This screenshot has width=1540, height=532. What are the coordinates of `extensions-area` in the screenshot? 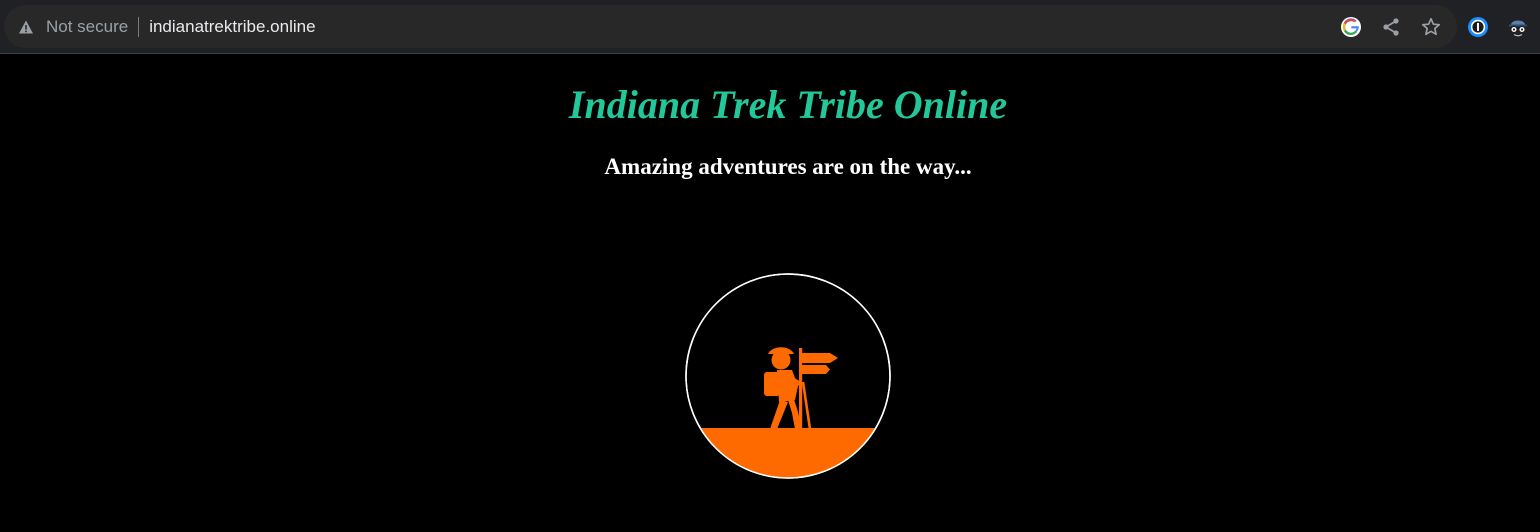 It's located at (1495, 26).